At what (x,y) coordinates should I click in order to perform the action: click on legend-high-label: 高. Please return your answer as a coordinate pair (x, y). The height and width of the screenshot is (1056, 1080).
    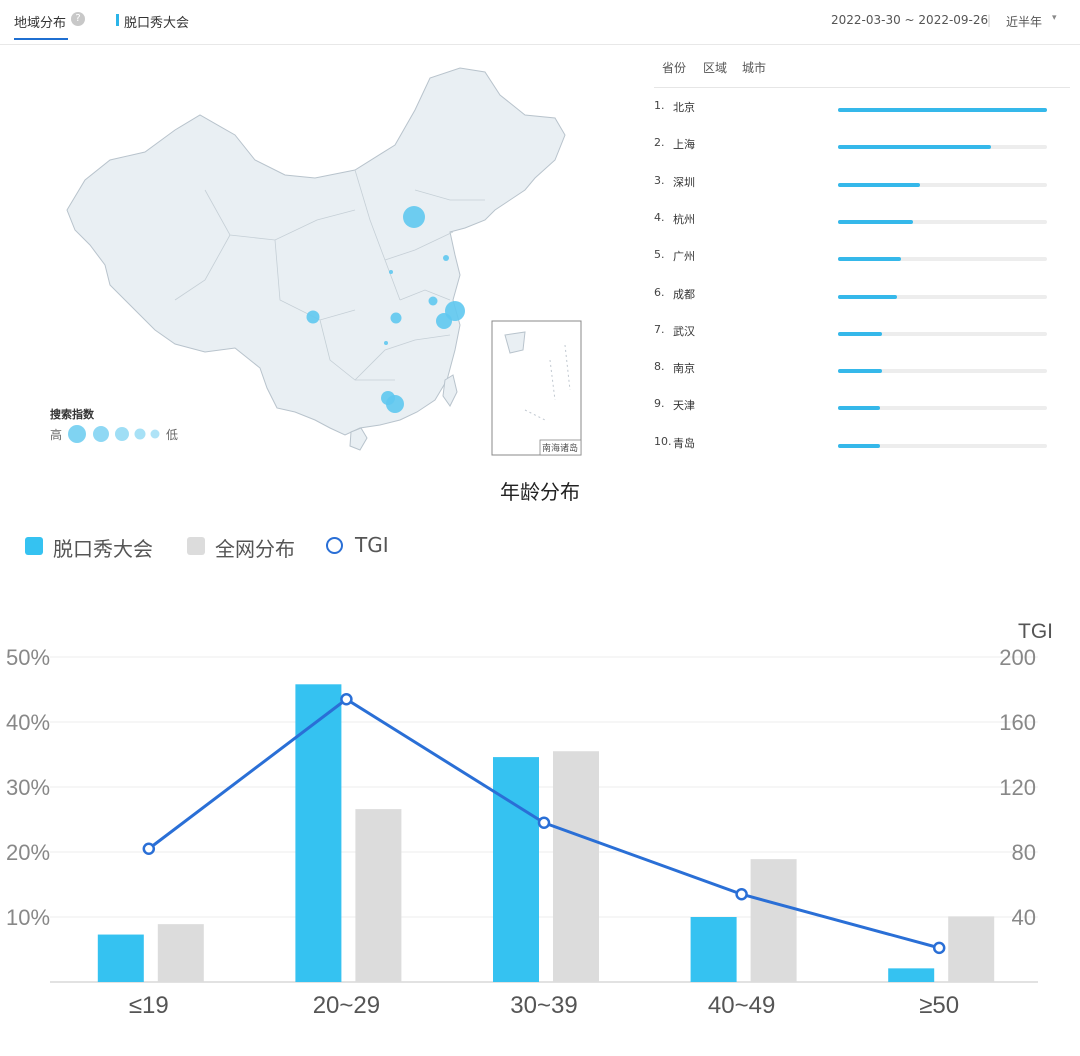
    Looking at the image, I should click on (56, 435).